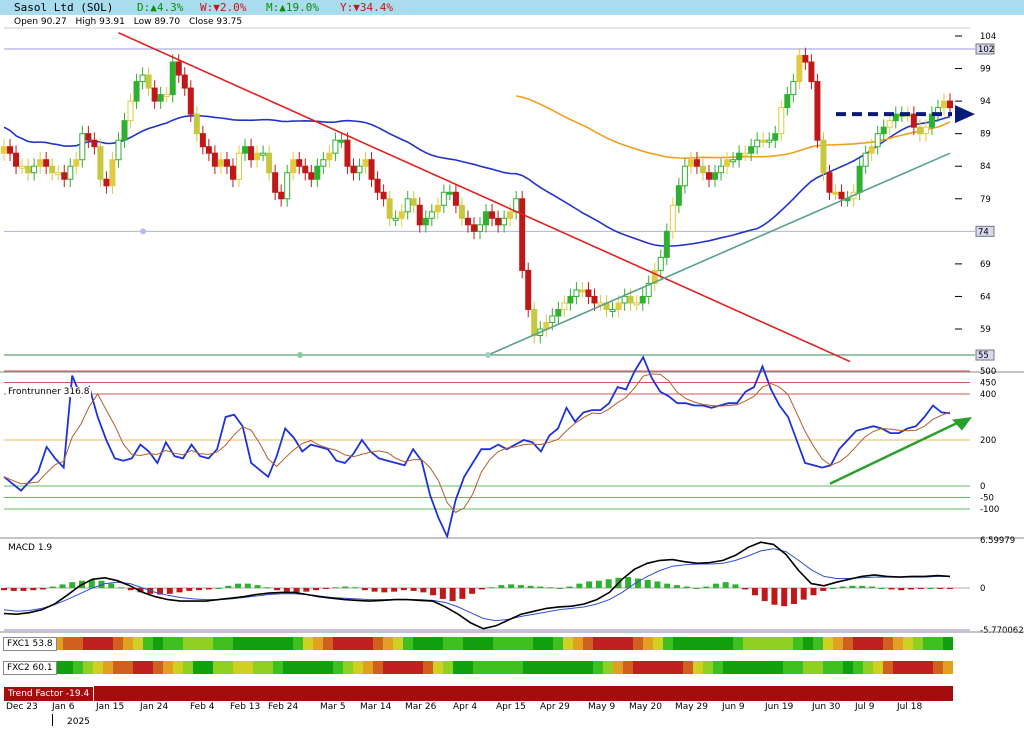 This screenshot has height=735, width=1024. Describe the element at coordinates (983, 356) in the screenshot. I see `level-badge-text: 55` at that location.